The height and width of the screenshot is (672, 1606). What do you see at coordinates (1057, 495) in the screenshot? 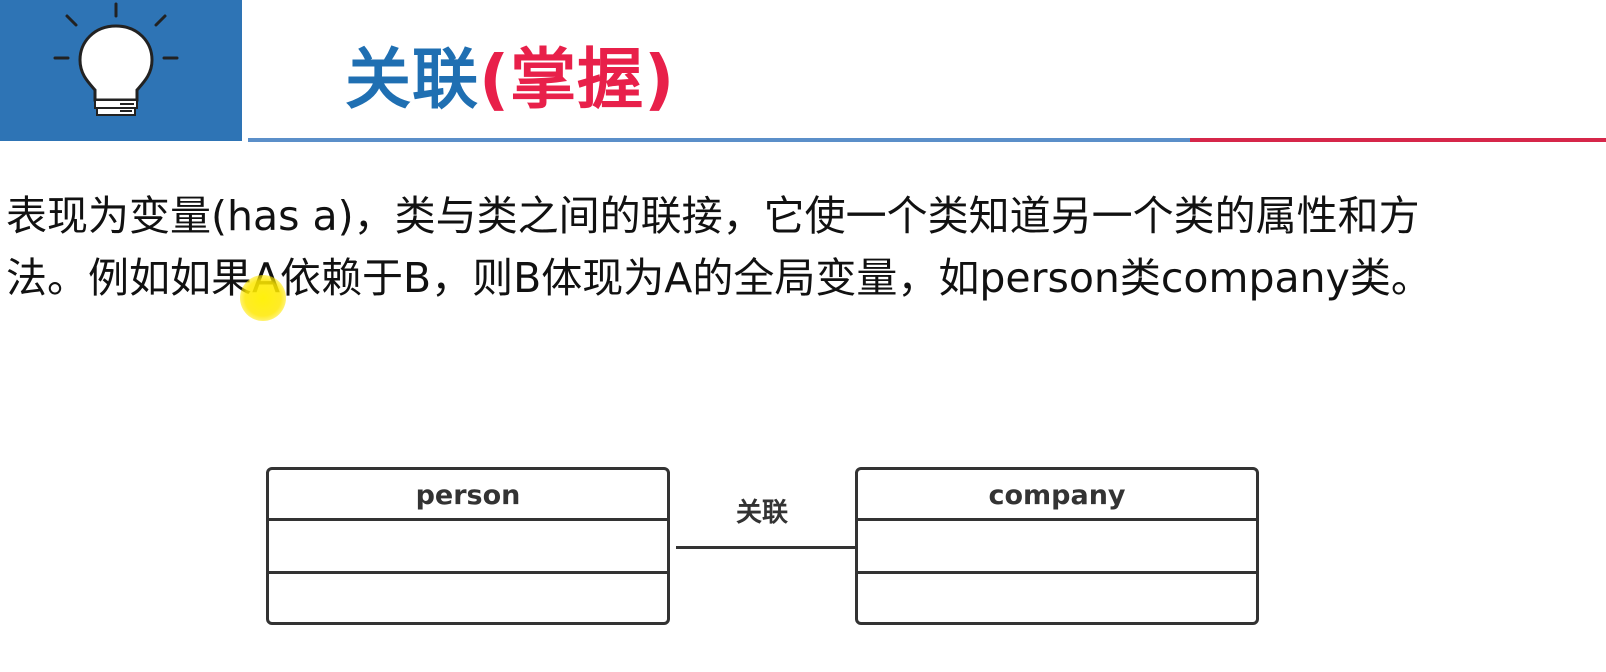
I see `uml-class-name: company` at bounding box center [1057, 495].